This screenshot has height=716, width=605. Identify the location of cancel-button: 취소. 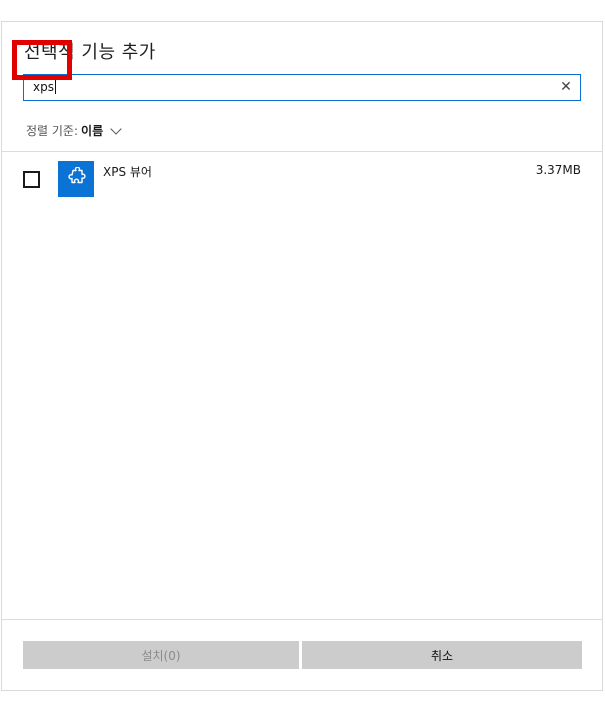
(442, 655).